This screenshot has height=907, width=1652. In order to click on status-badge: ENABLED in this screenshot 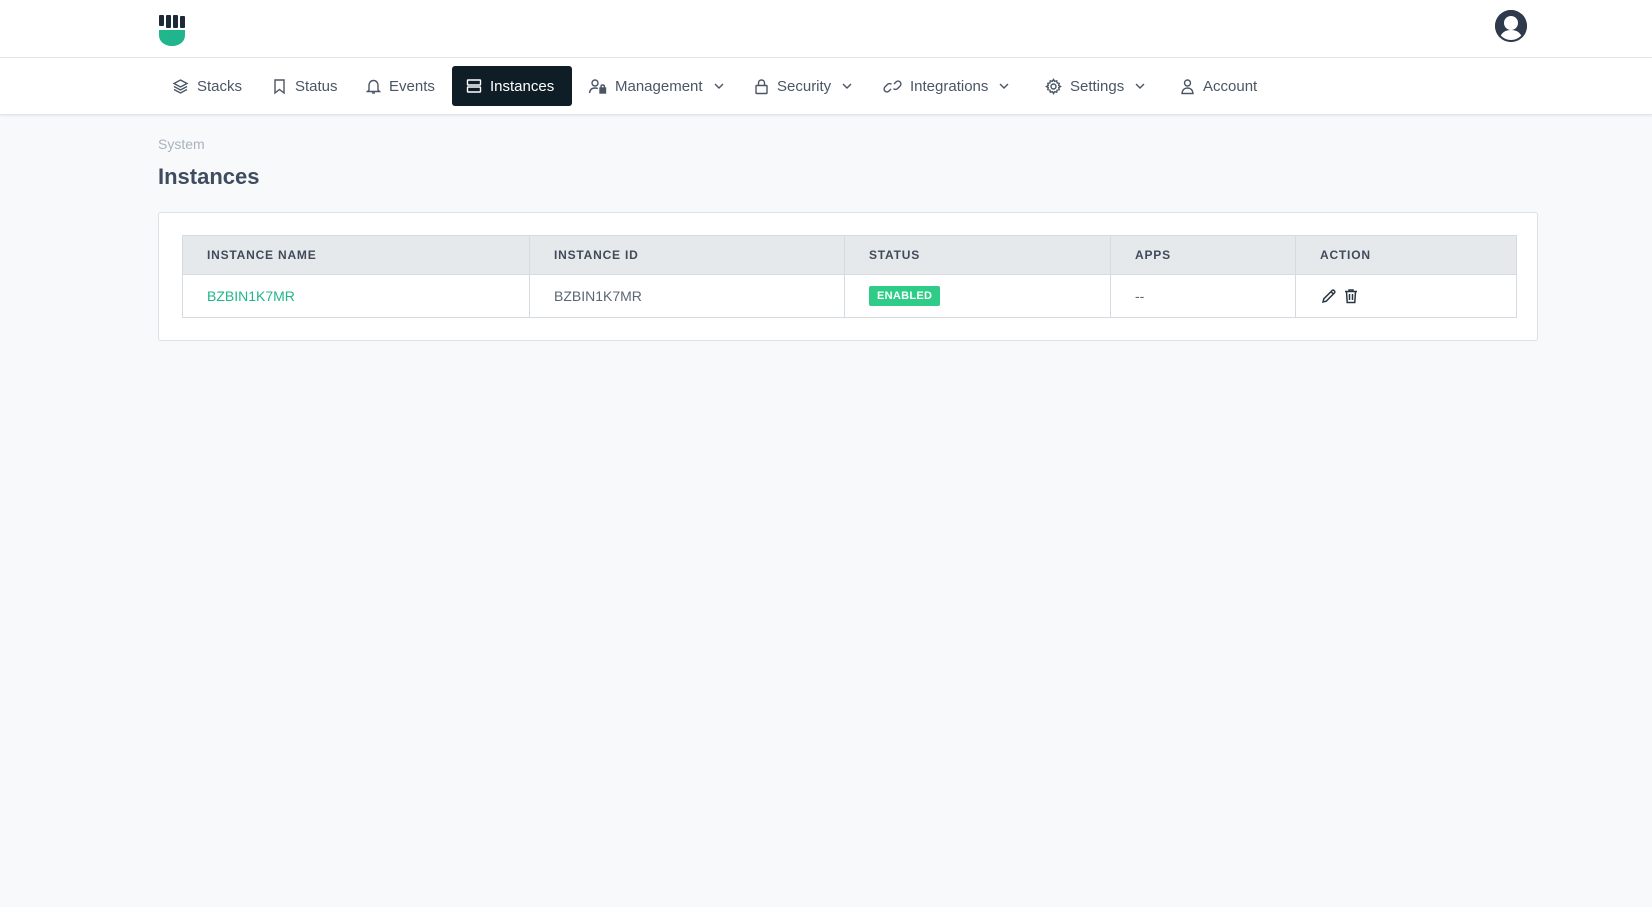, I will do `click(905, 296)`.